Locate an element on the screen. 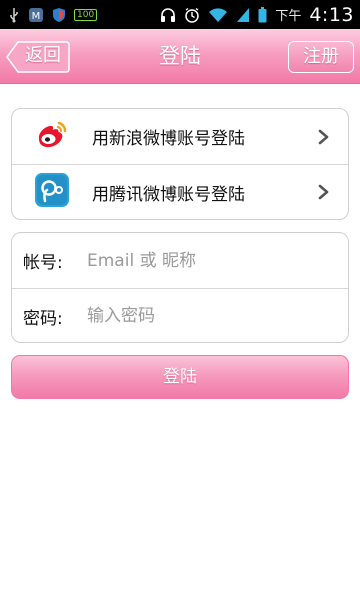 The image size is (360, 600). sina-weibo-login-label: 用新浪微博账号登陆 is located at coordinates (168, 139).